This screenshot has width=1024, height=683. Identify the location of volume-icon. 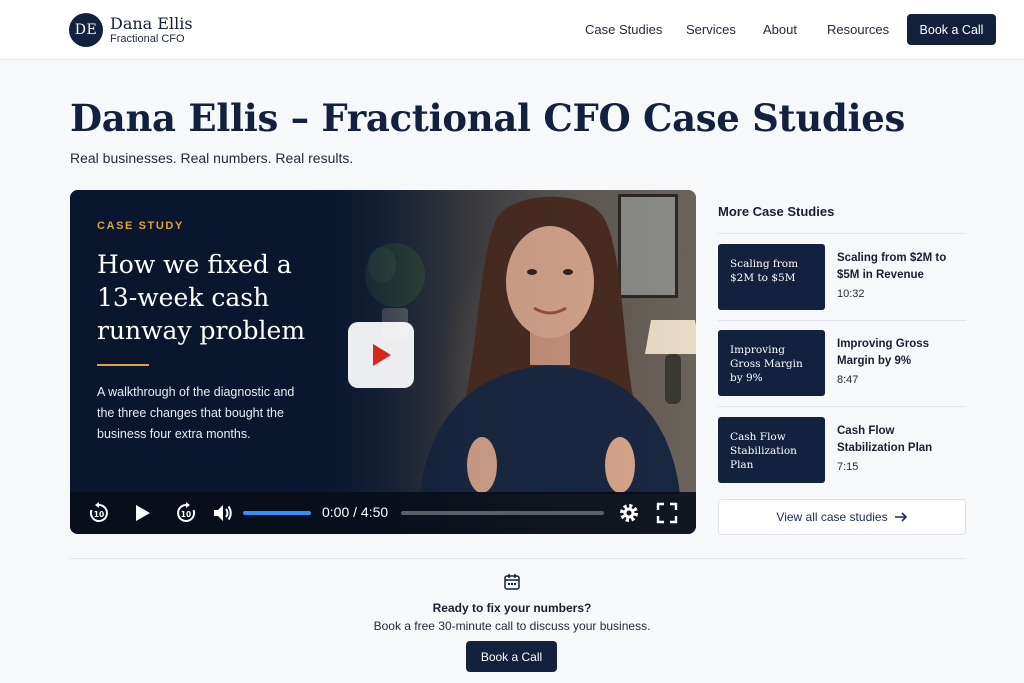
(223, 513).